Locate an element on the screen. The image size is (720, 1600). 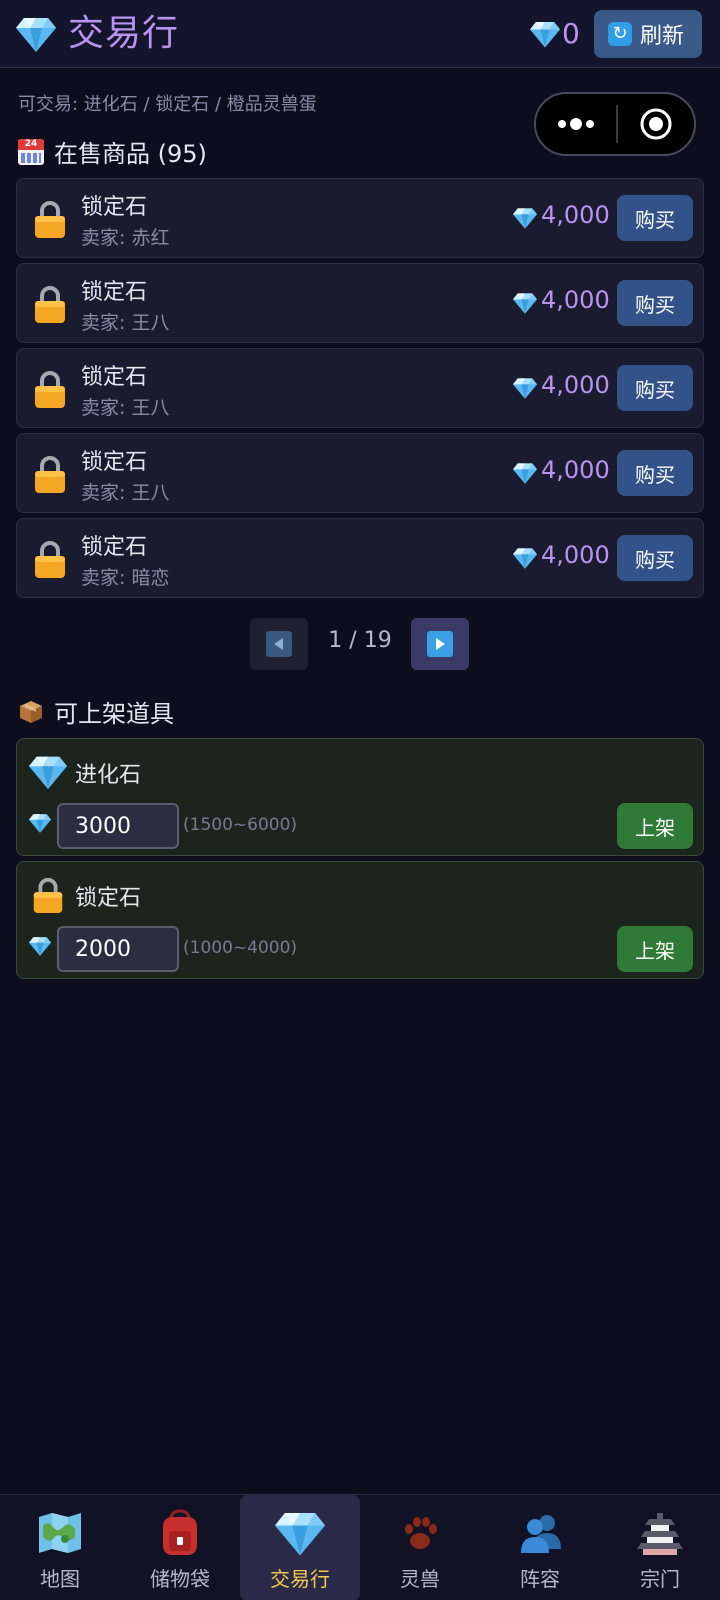
bottom-nav: 地图 储物袋 交易行 灵兽 阵容 宗门 is located at coordinates (360, 1547).